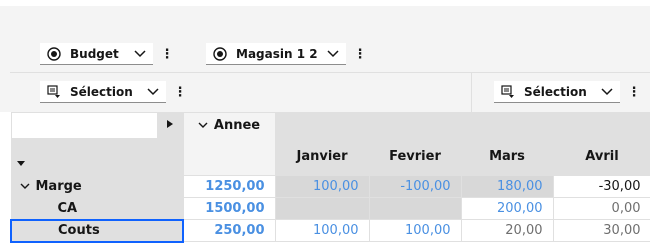  Describe the element at coordinates (507, 186) in the screenshot. I see `cell-value: 180,00` at that location.